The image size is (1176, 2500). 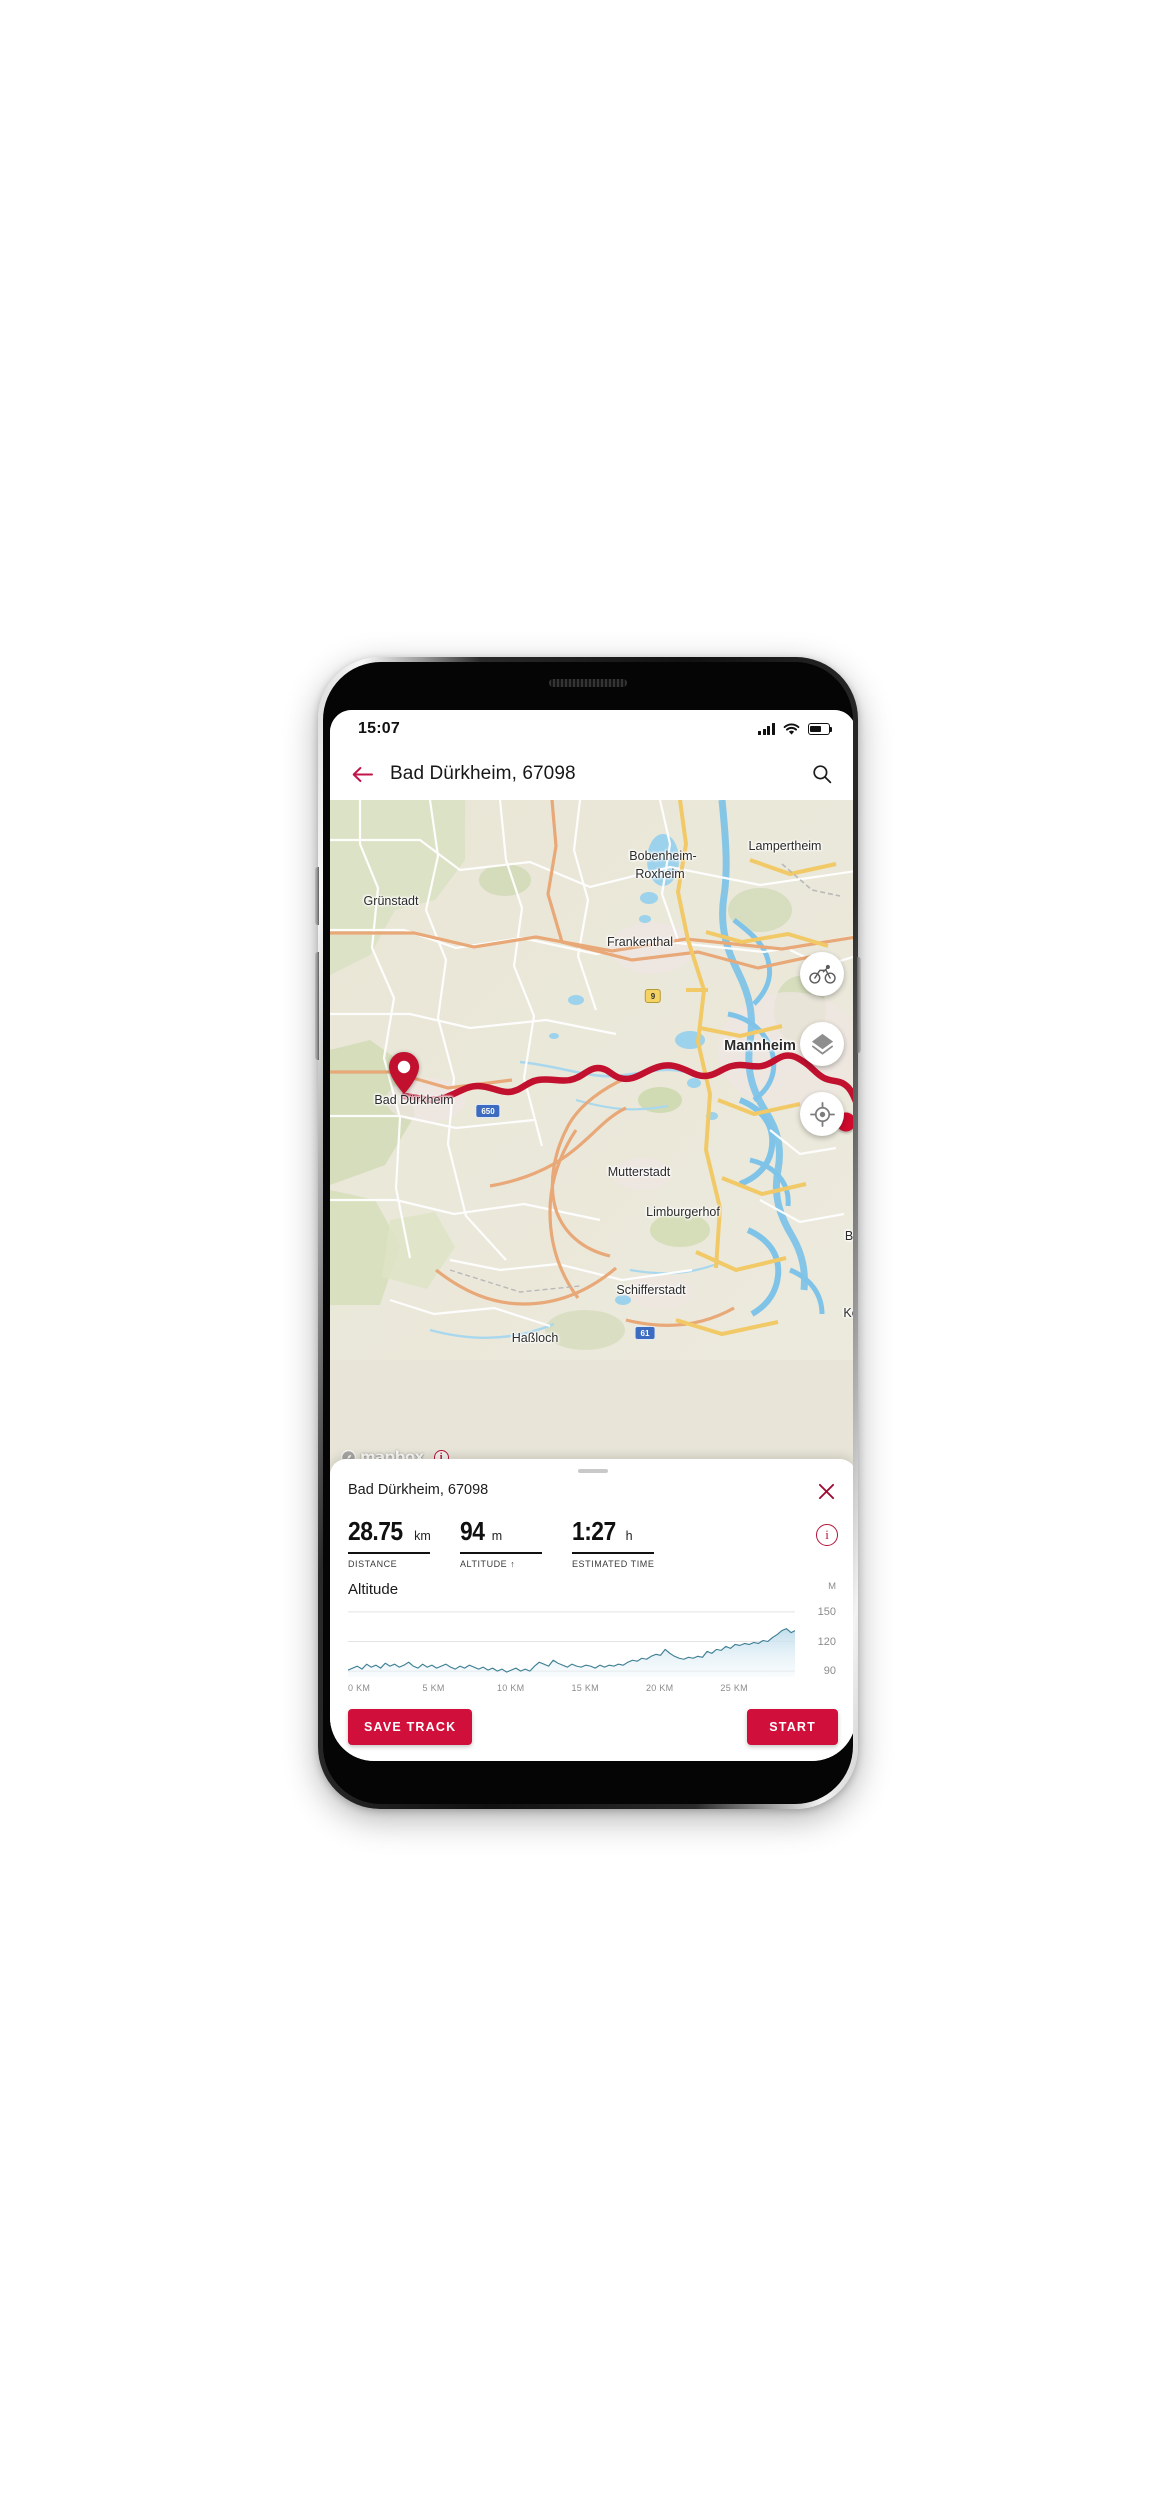 I want to click on sheet-actions: SAVE TRACK START, so click(x=593, y=1727).